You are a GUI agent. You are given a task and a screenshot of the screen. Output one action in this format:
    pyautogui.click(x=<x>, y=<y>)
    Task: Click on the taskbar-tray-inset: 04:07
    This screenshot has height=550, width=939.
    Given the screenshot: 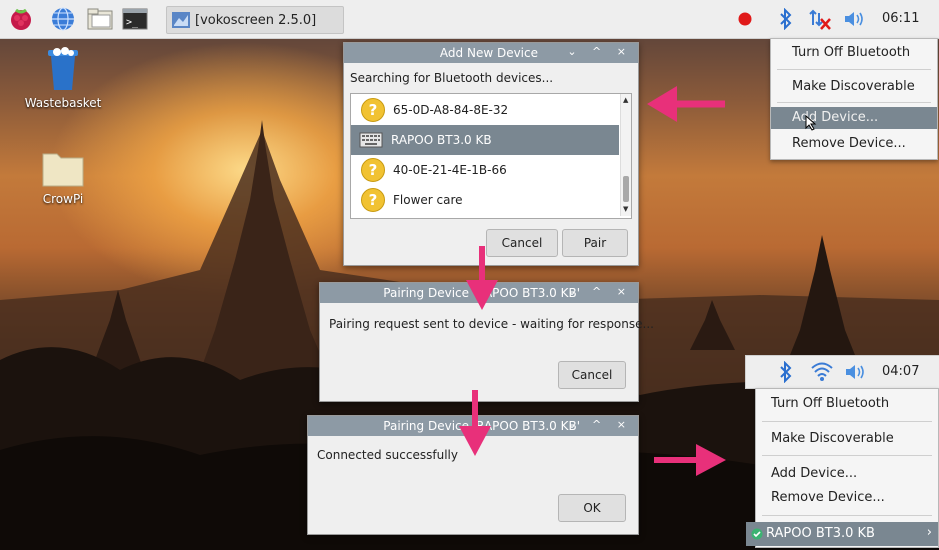 What is the action you would take?
    pyautogui.click(x=842, y=372)
    